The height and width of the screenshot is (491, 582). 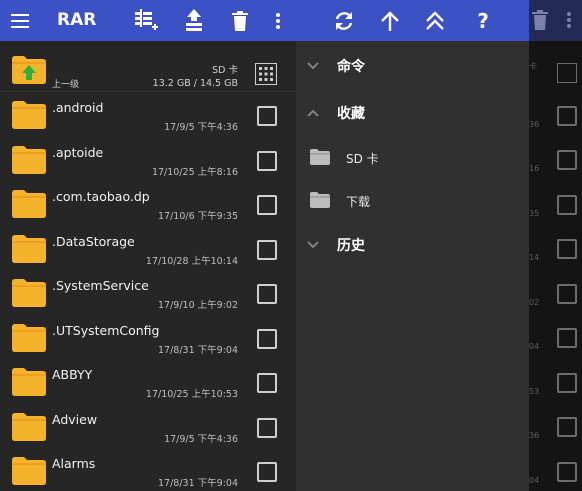 I want to click on menu-icon, so click(x=20, y=20).